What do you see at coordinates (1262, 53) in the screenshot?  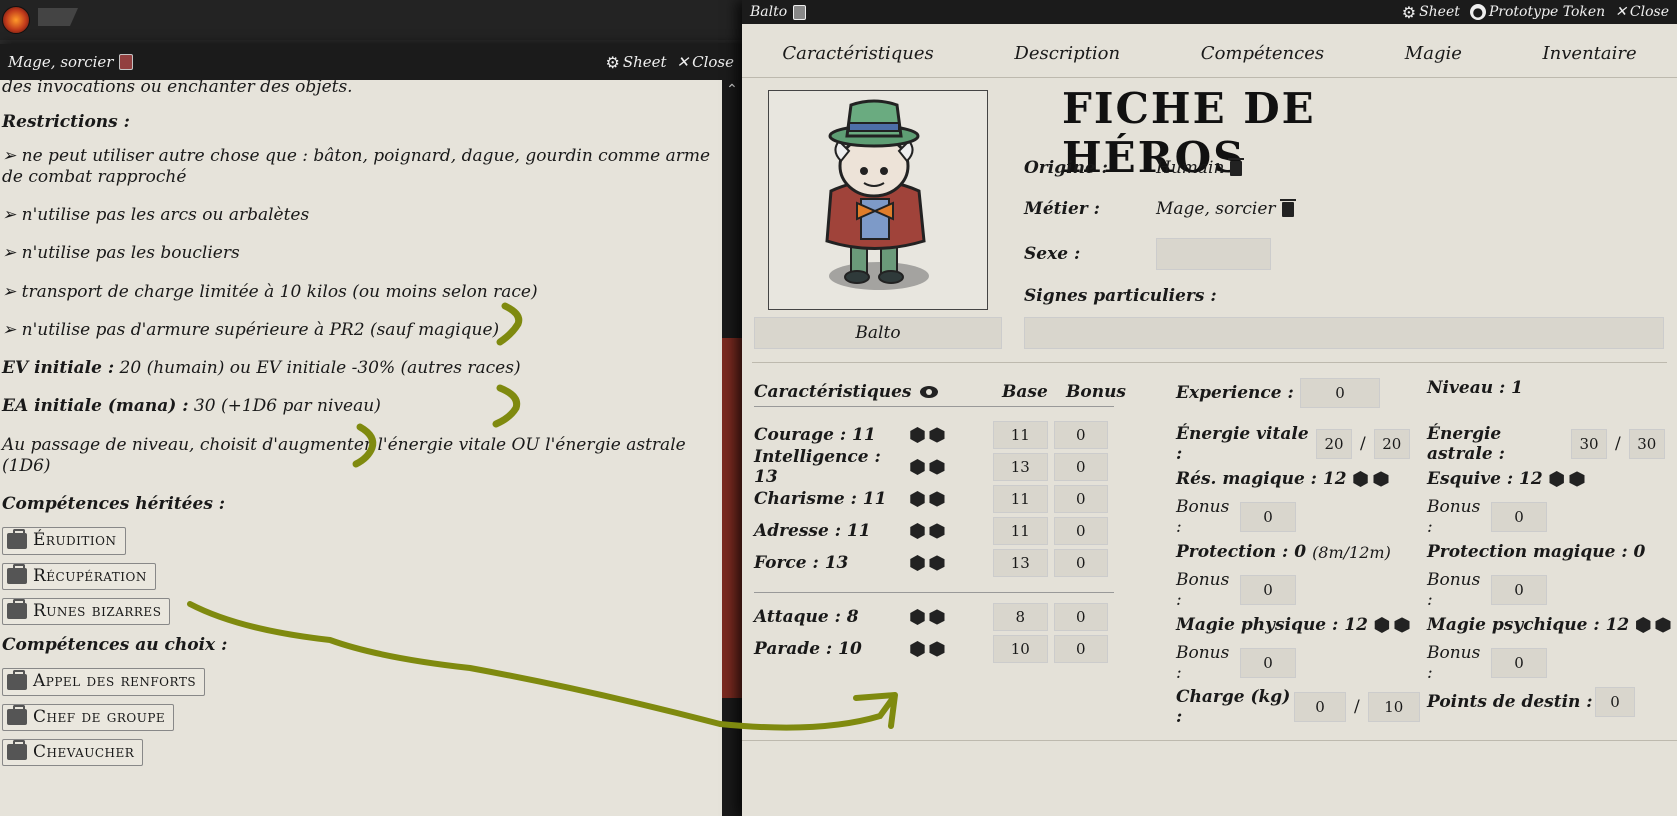 I see `tab-competences: Compétences` at bounding box center [1262, 53].